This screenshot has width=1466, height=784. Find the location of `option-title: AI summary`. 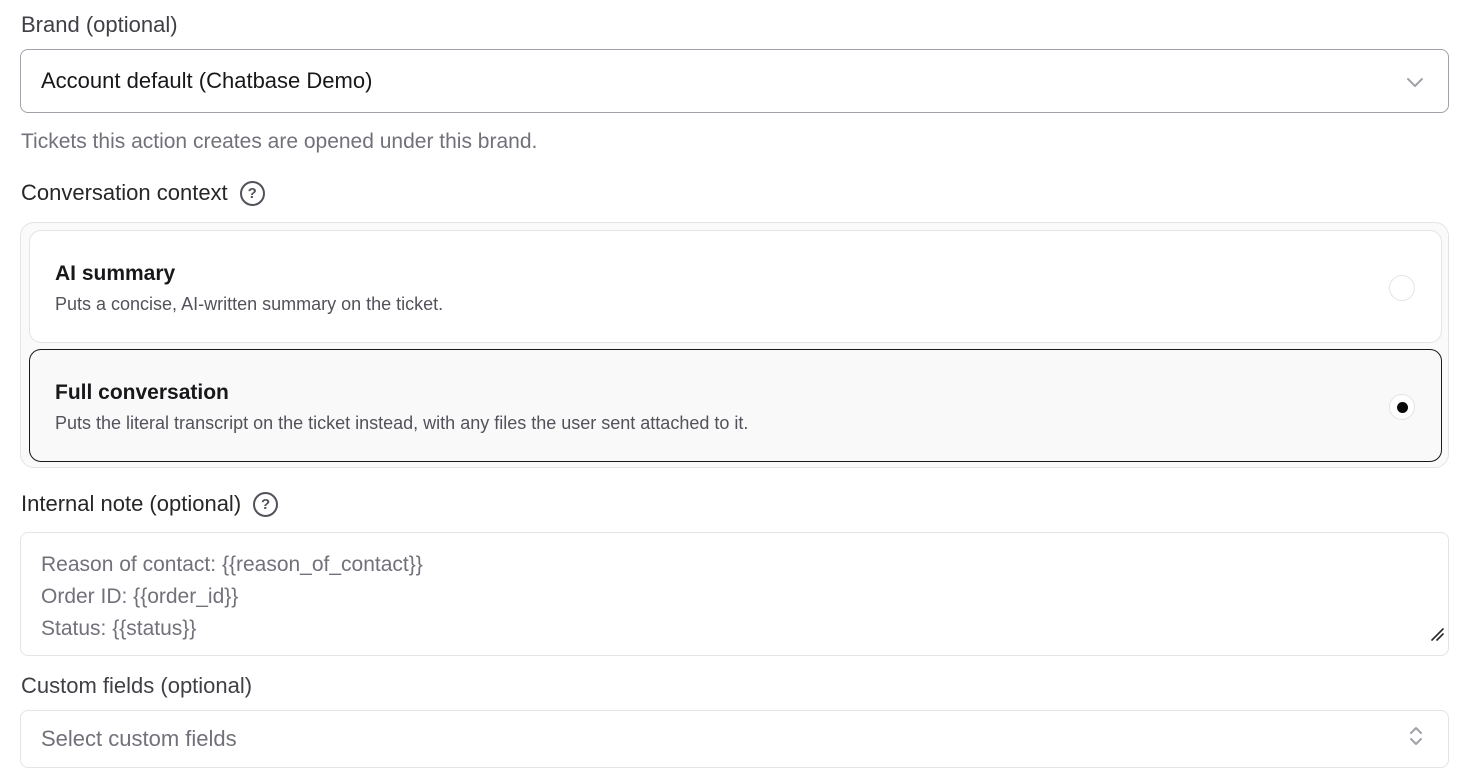

option-title: AI summary is located at coordinates (115, 273).